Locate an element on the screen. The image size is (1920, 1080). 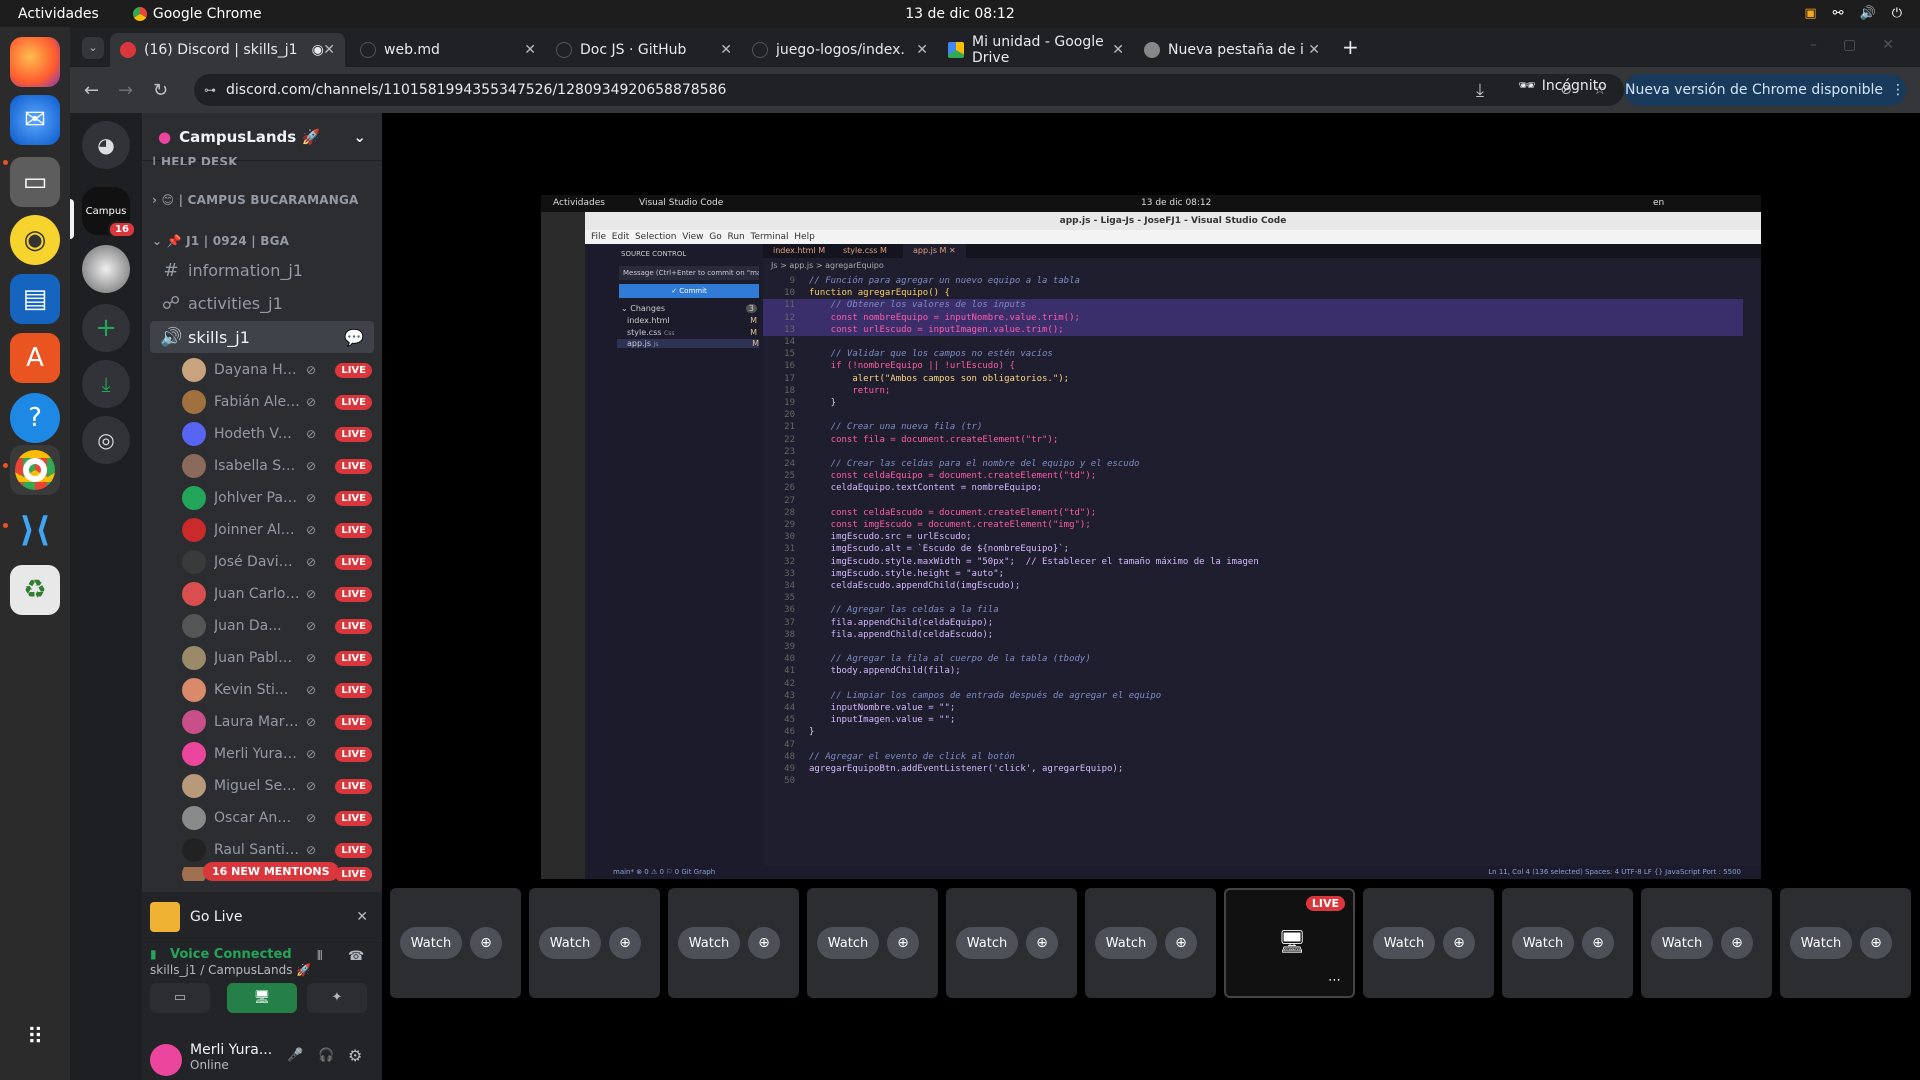
app-center-icon: A is located at coordinates (35, 358).